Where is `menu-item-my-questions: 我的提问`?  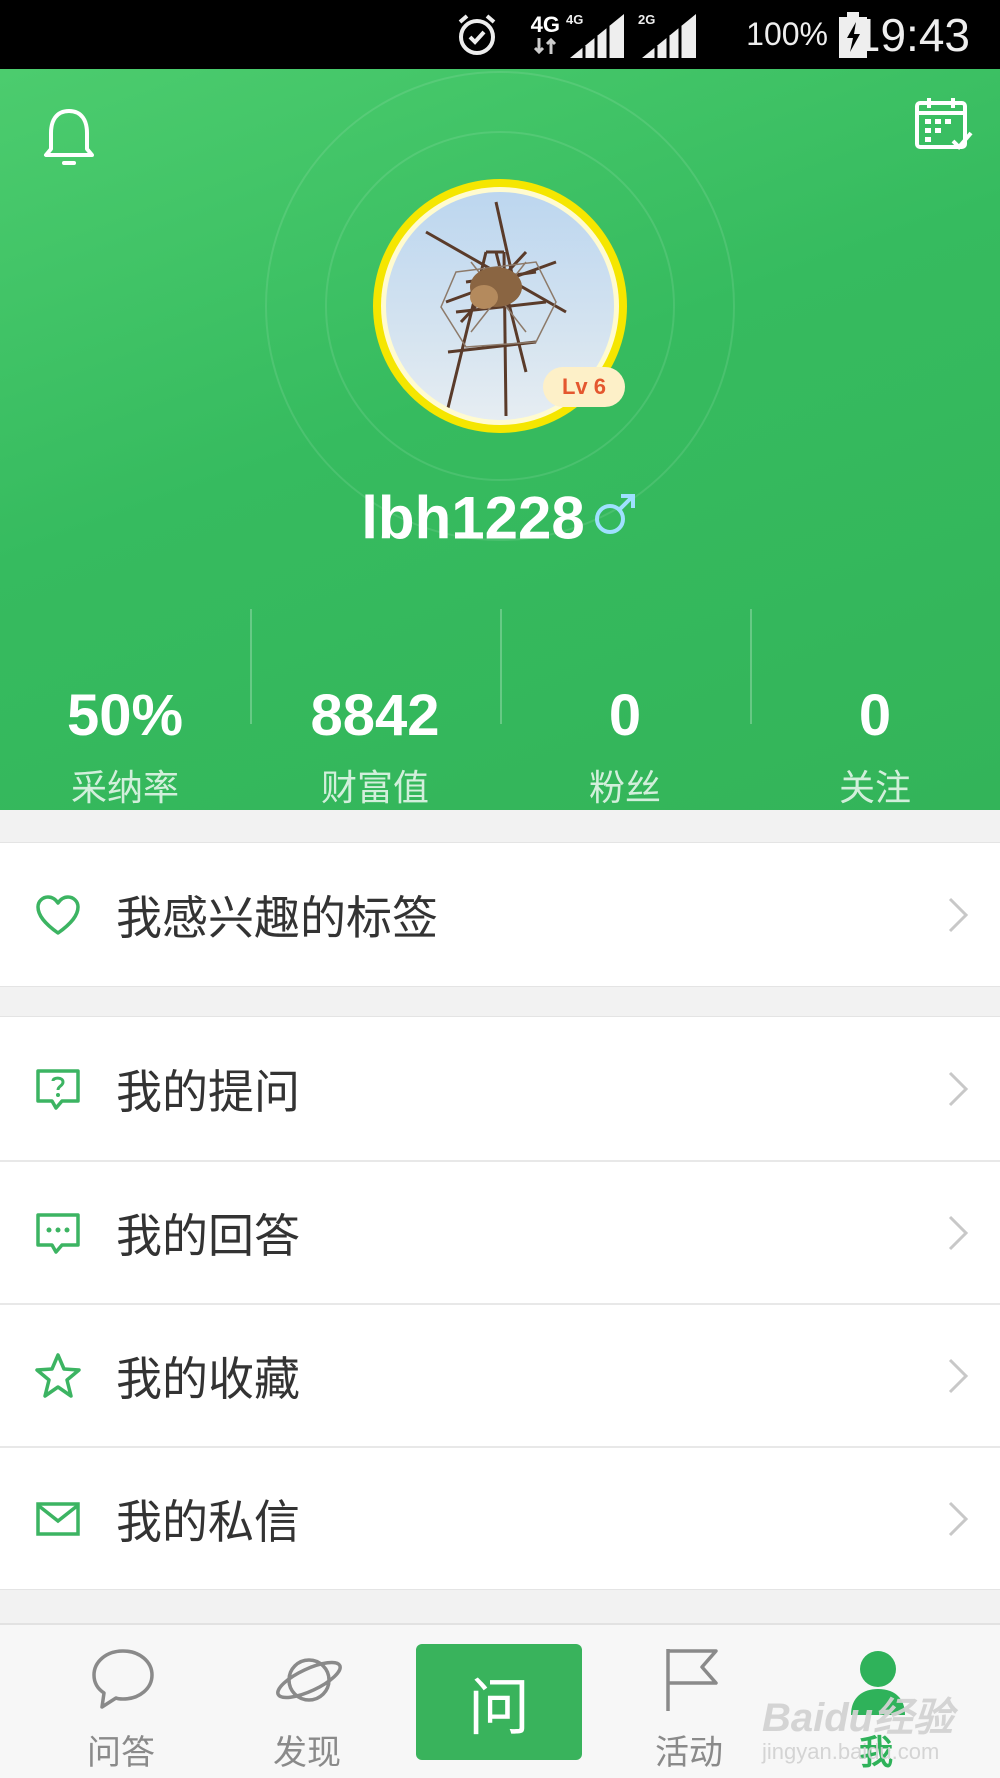 menu-item-my-questions: 我的提问 is located at coordinates (500, 1088).